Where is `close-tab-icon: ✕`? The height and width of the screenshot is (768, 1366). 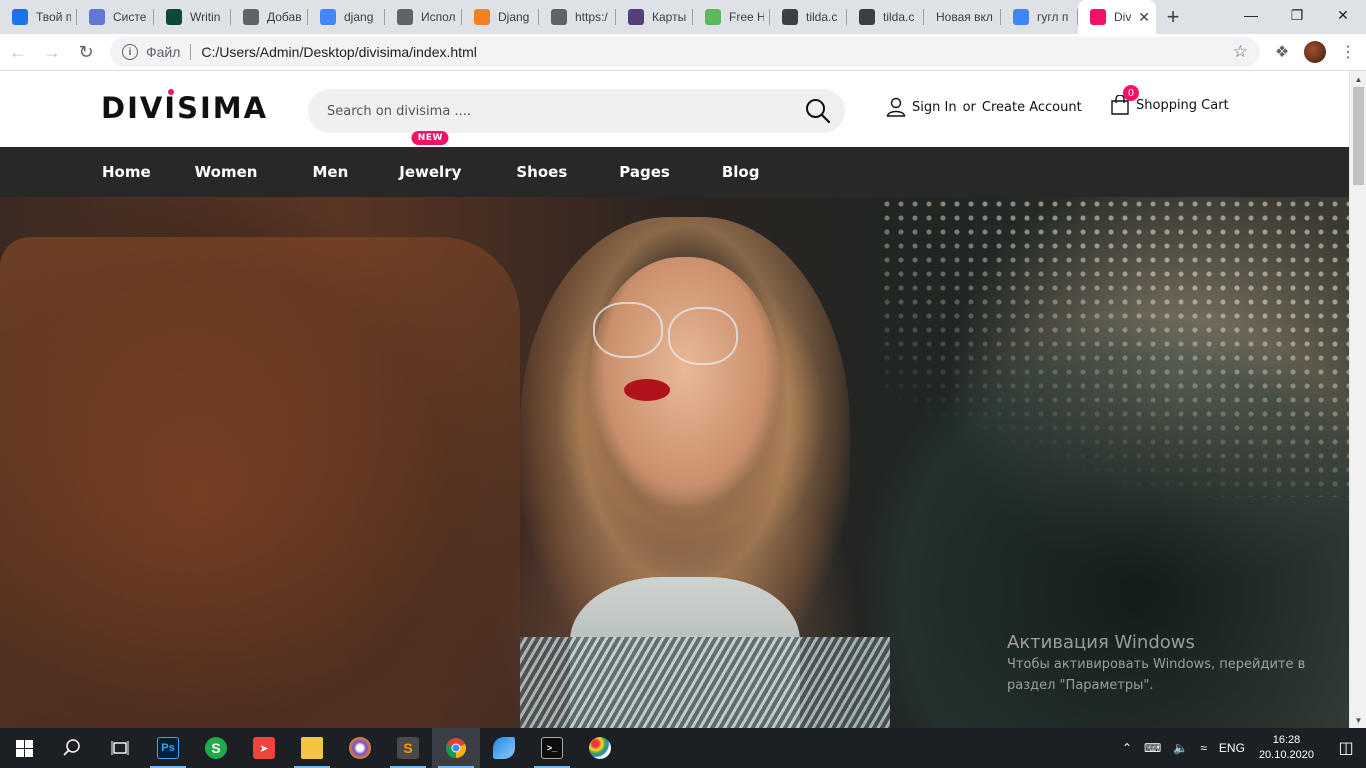 close-tab-icon: ✕ is located at coordinates (1144, 17).